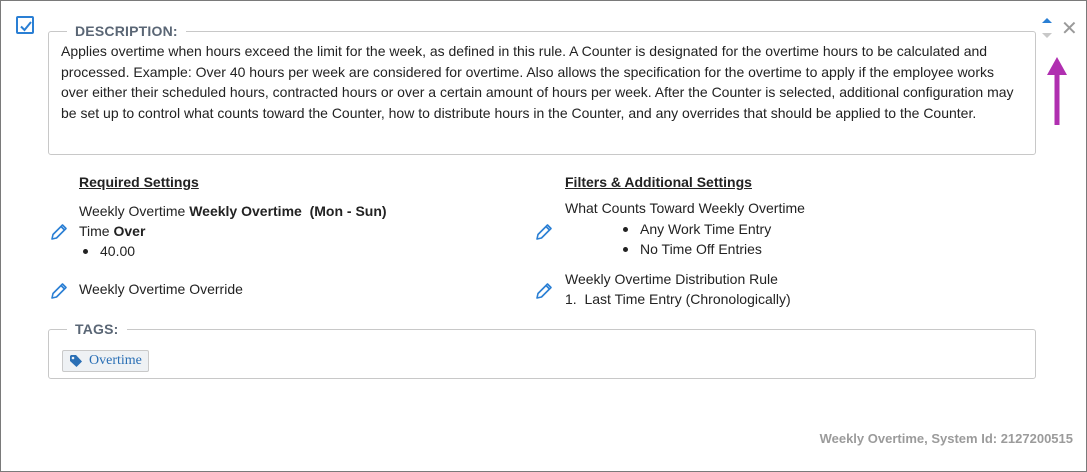 The height and width of the screenshot is (472, 1087). Describe the element at coordinates (245, 211) in the screenshot. I see `weekly-overtime-name: Weekly Overtime` at that location.